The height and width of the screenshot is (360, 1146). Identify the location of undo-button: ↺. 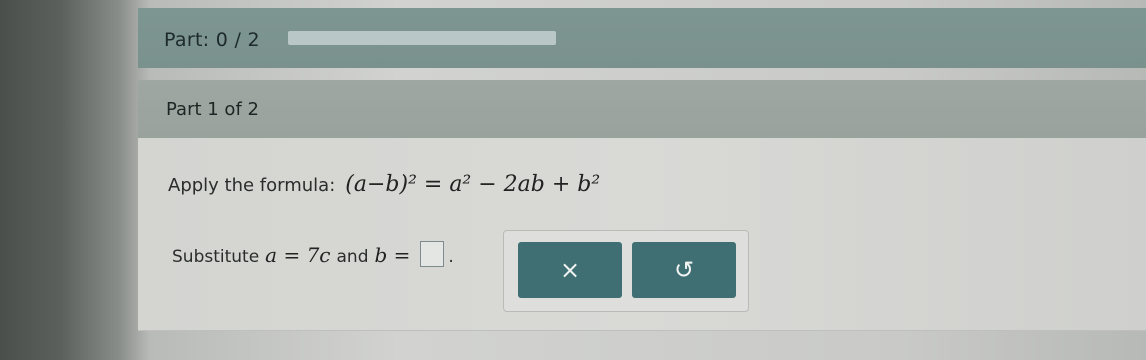
(684, 270).